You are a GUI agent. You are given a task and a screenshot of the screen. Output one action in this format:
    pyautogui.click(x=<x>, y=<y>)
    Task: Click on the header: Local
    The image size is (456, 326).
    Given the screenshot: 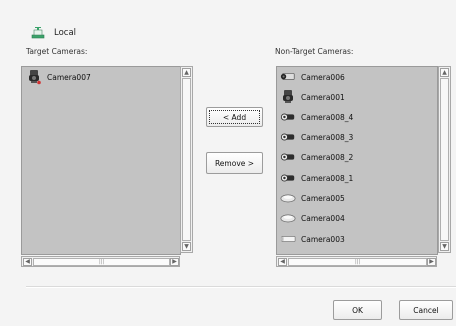 What is the action you would take?
    pyautogui.click(x=53, y=33)
    